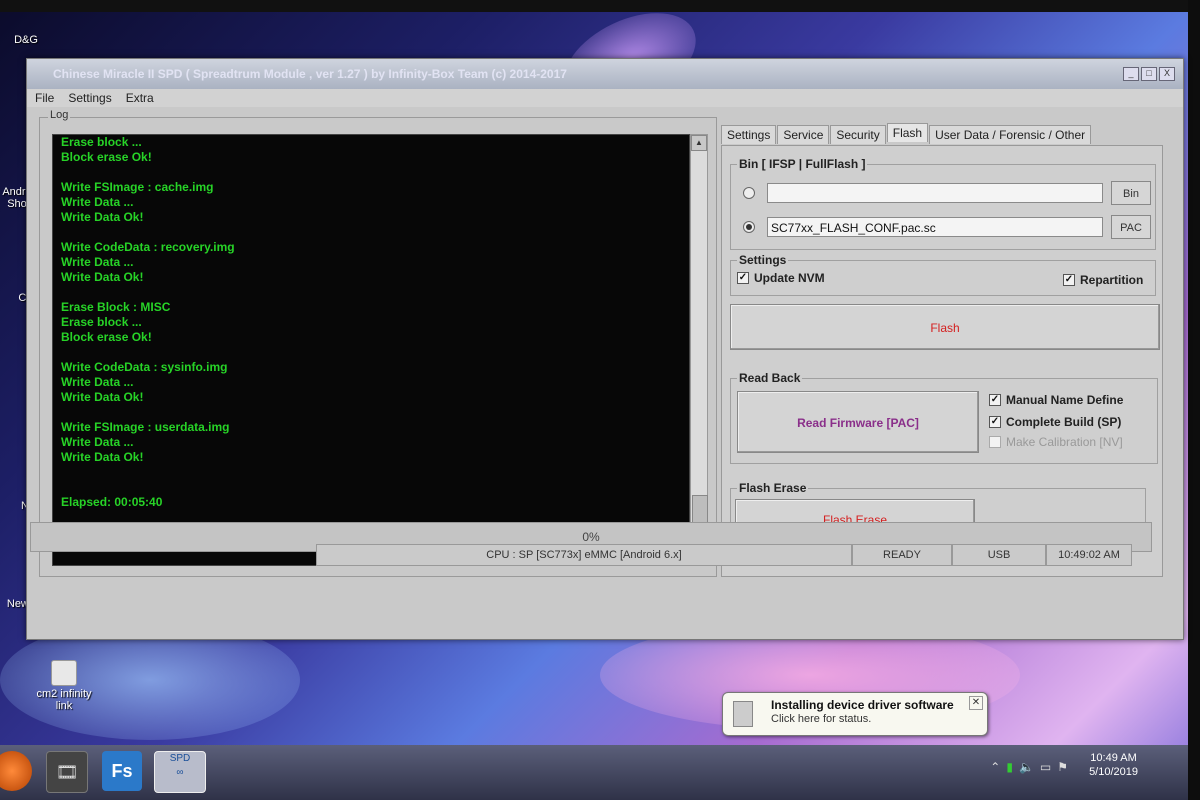  I want to click on show-hidden-icons-icon: ⌃, so click(995, 767).